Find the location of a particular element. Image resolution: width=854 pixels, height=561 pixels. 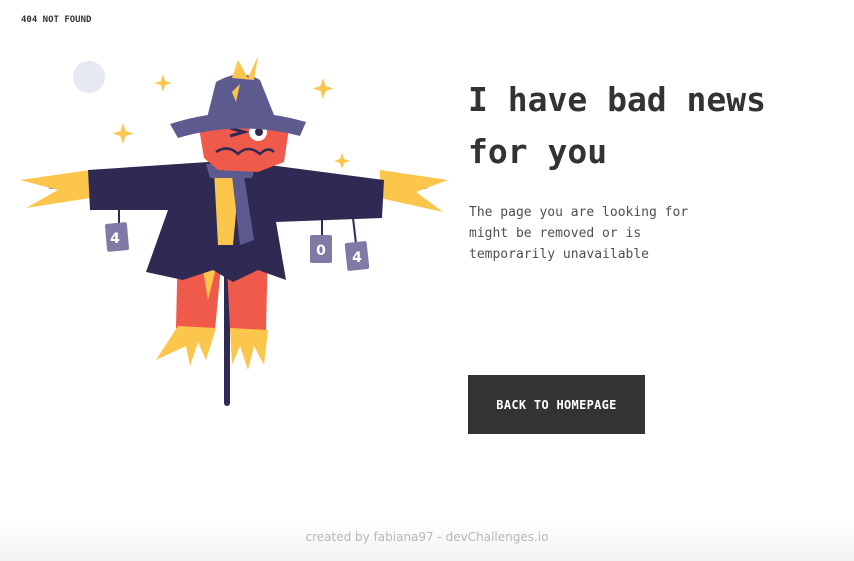

can-icon: 0 is located at coordinates (321, 249).